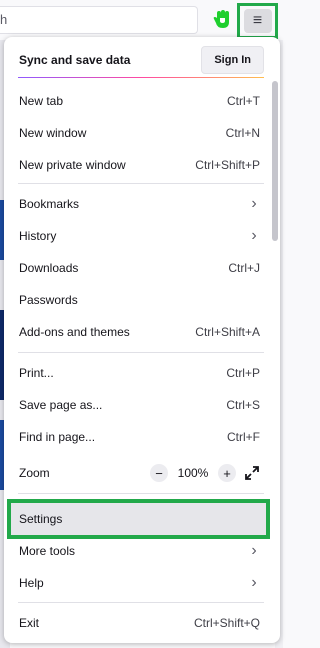 This screenshot has height=648, width=320. I want to click on menu-item-print: Print... Ctrl+P, so click(137, 373).